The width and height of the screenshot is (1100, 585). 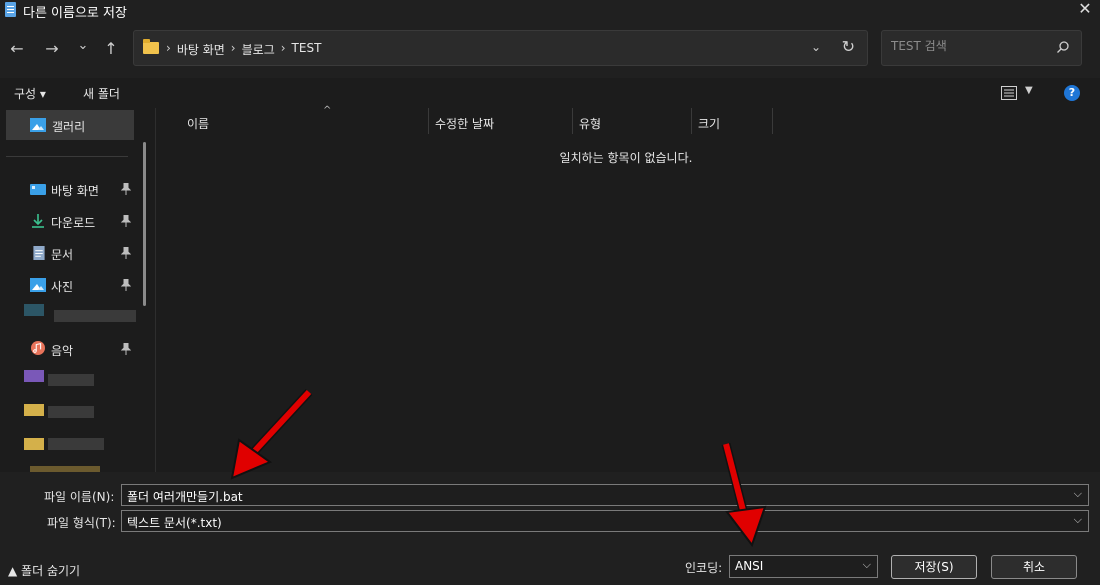 I want to click on sidebar-divider, so click(x=67, y=156).